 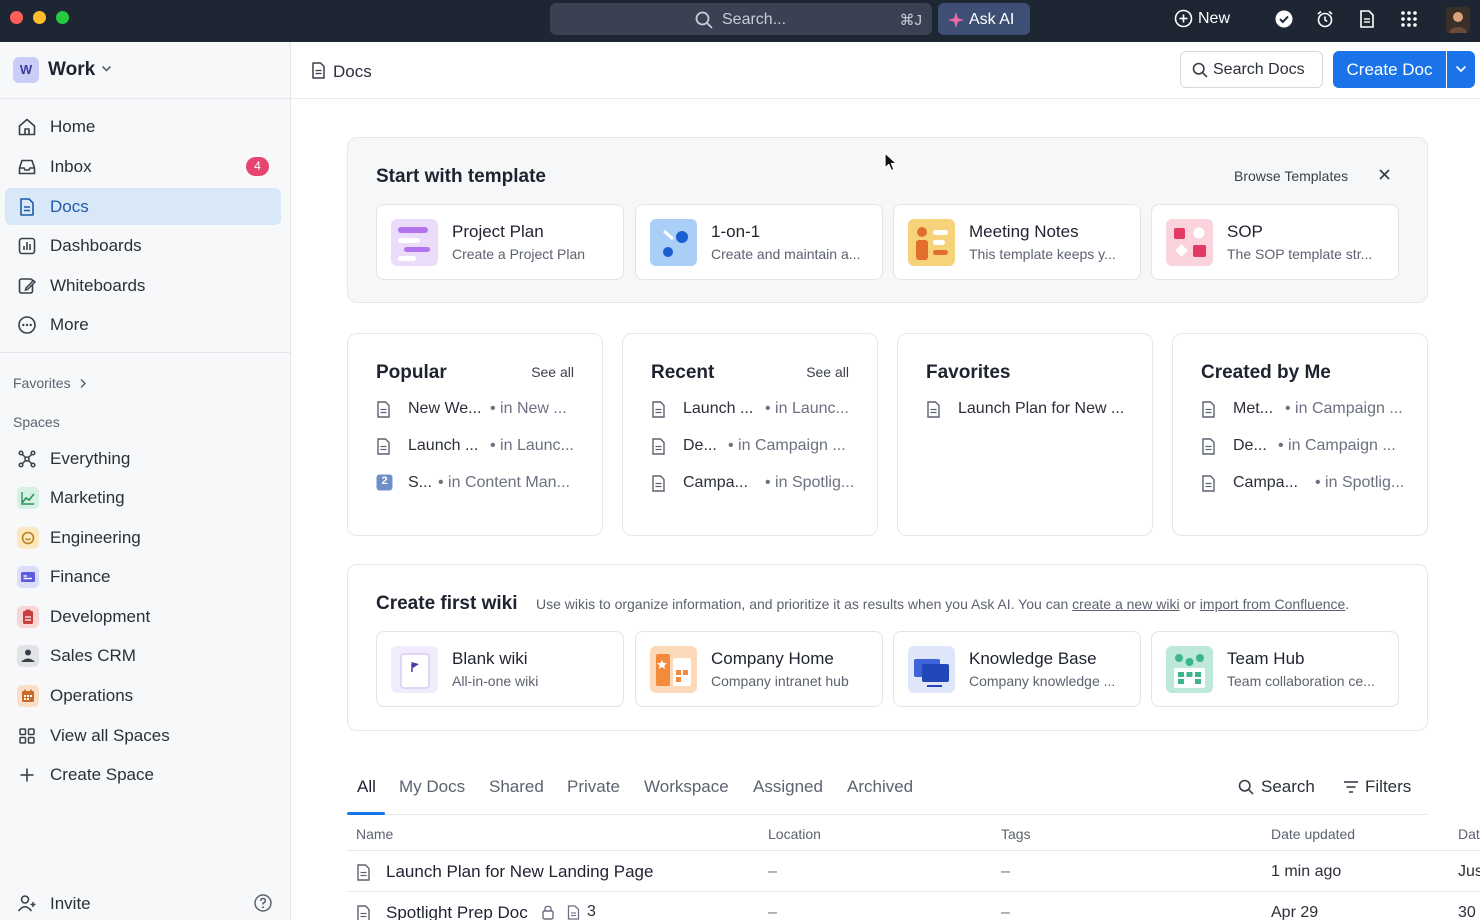 What do you see at coordinates (788, 787) in the screenshot?
I see `tab-assigned: Assigned` at bounding box center [788, 787].